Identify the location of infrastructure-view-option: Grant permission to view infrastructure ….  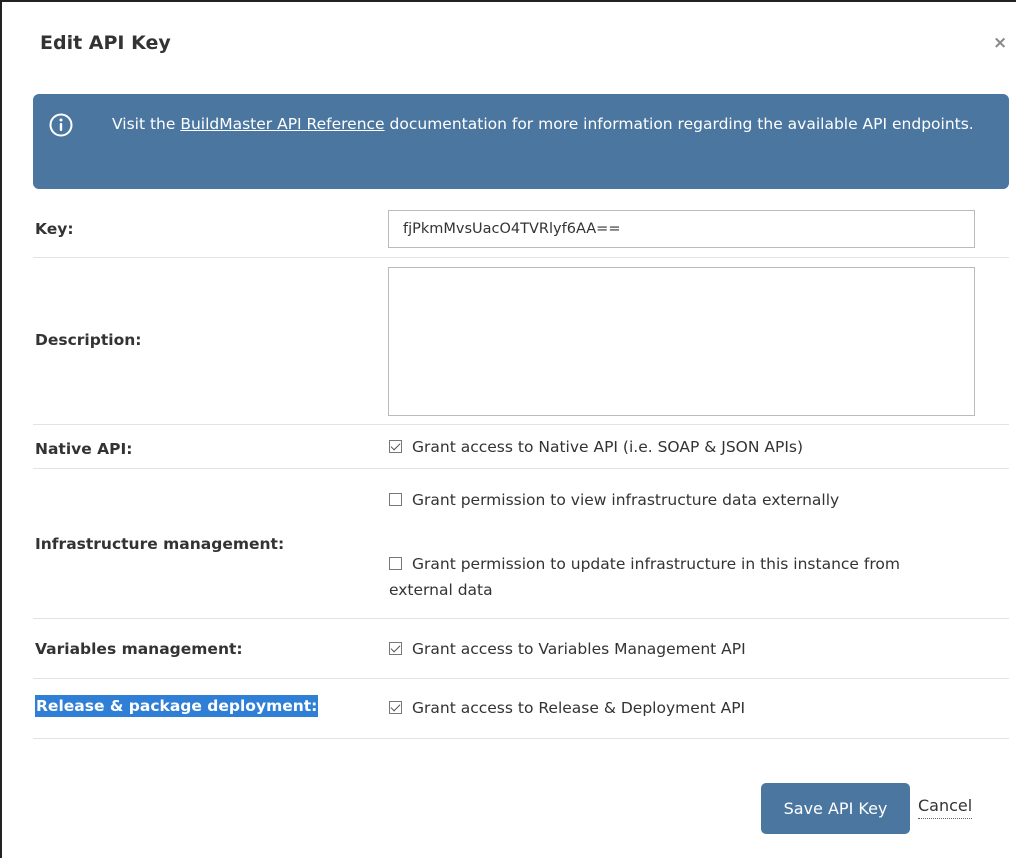
(659, 500).